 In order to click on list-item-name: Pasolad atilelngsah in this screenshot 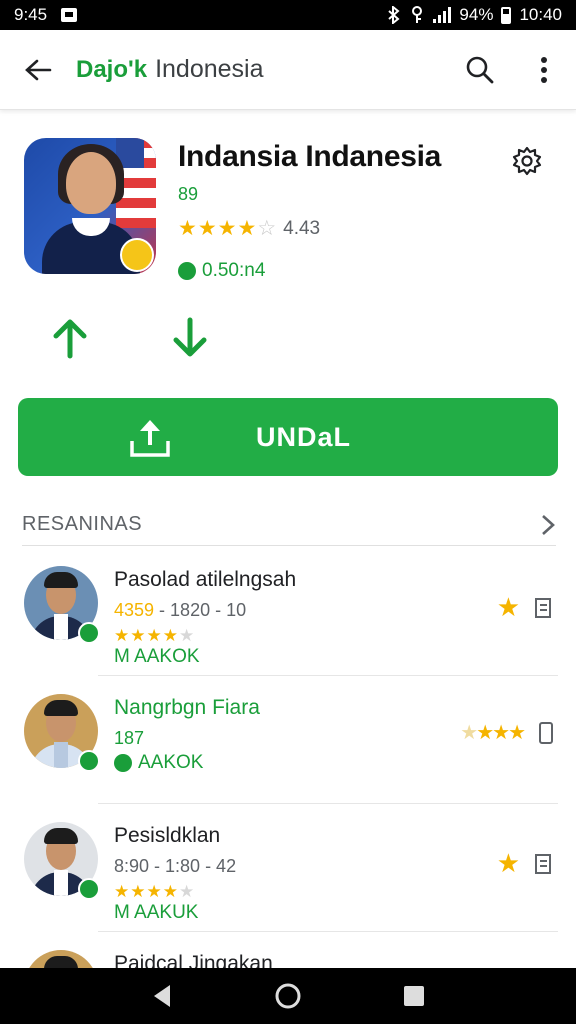, I will do `click(205, 579)`.